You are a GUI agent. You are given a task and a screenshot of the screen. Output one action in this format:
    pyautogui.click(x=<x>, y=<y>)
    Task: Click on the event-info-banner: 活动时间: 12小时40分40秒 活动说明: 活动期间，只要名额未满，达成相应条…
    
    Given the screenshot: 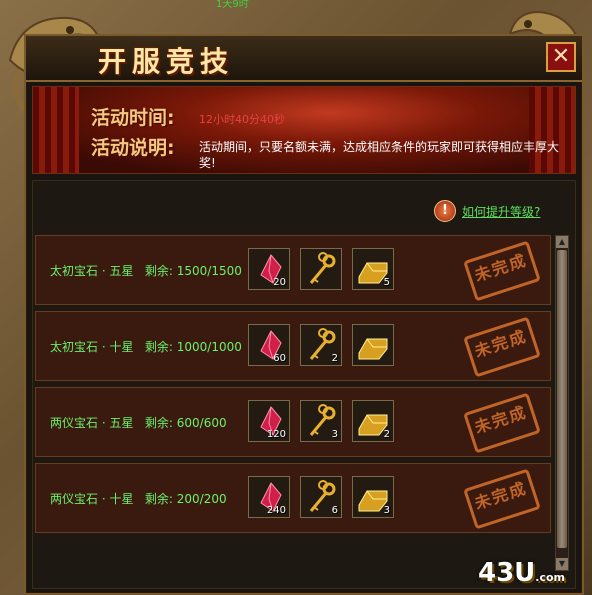 What is the action you would take?
    pyautogui.click(x=304, y=130)
    